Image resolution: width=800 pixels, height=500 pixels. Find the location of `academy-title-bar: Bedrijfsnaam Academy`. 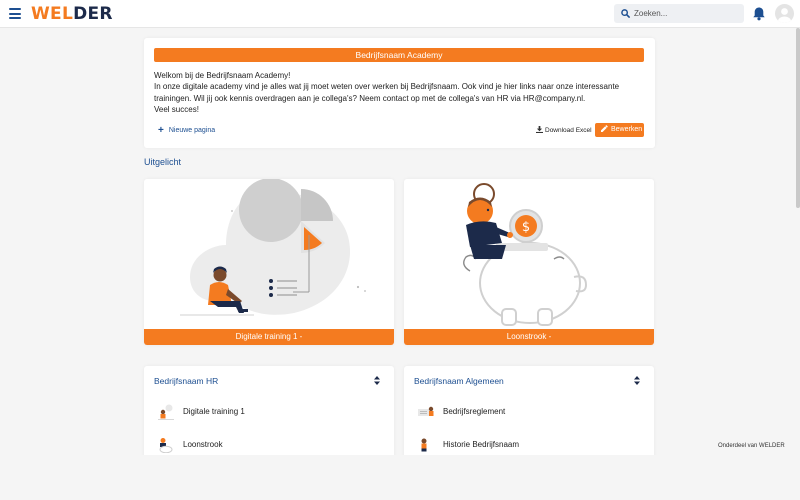

academy-title-bar: Bedrijfsnaam Academy is located at coordinates (399, 55).